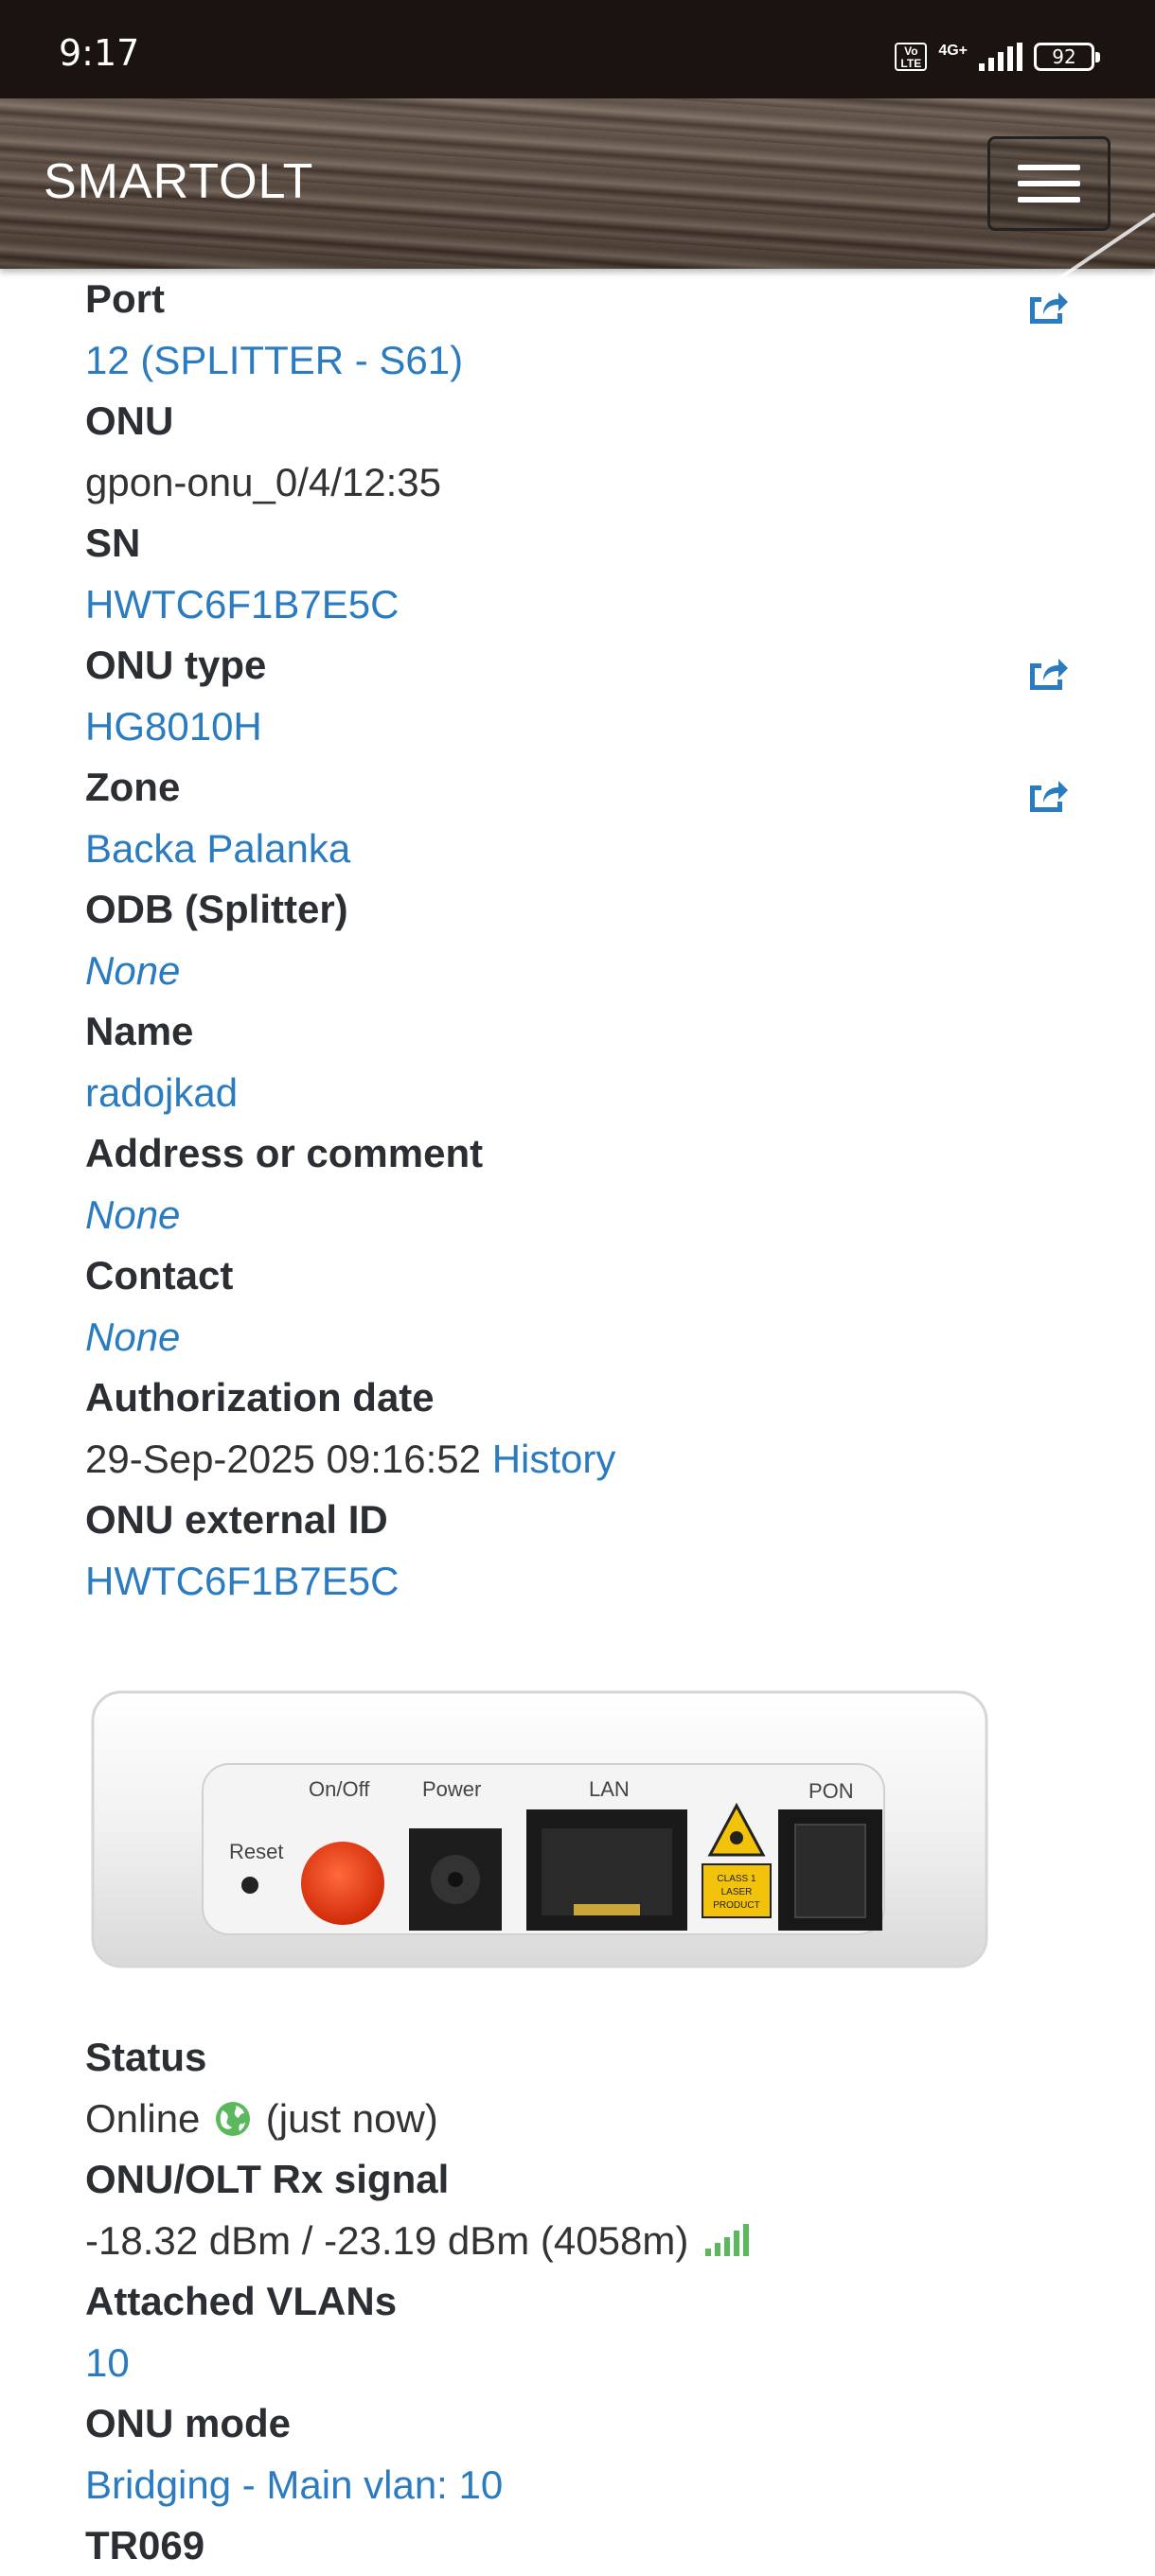  I want to click on field-label: Contact, so click(159, 1275).